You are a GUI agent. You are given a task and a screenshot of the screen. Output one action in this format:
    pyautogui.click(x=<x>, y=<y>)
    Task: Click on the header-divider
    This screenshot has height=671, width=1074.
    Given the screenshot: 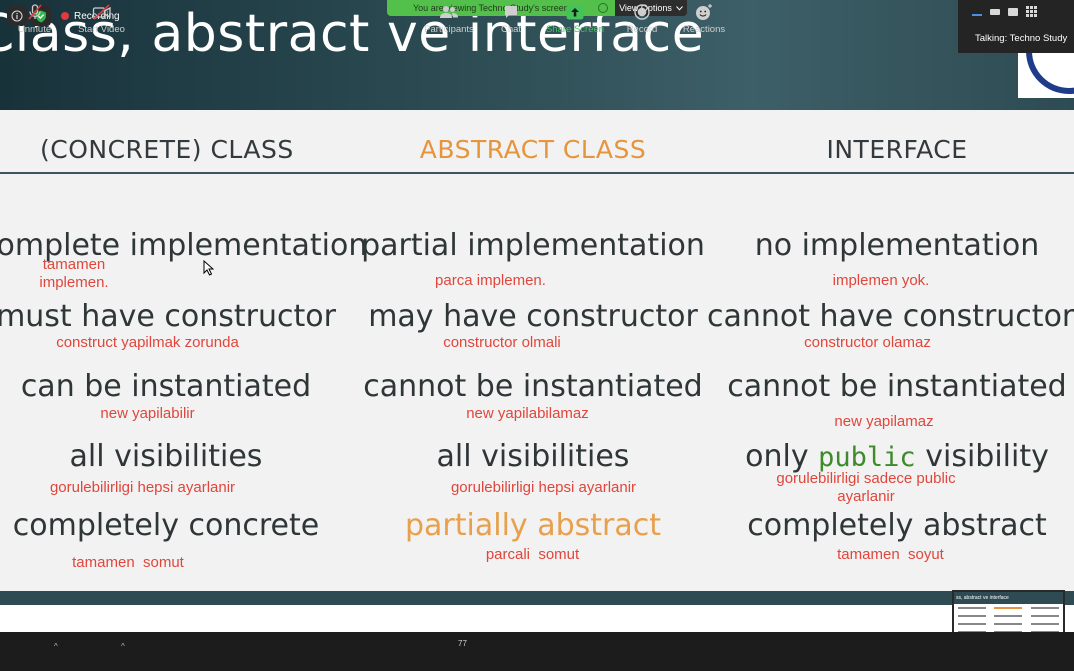 What is the action you would take?
    pyautogui.click(x=537, y=173)
    